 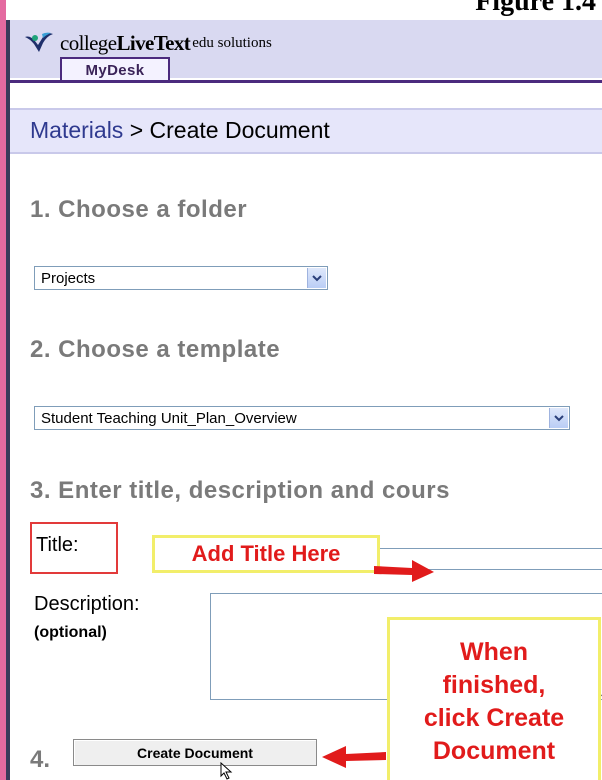 I want to click on brand-name: collegeLiveText, so click(x=125, y=43).